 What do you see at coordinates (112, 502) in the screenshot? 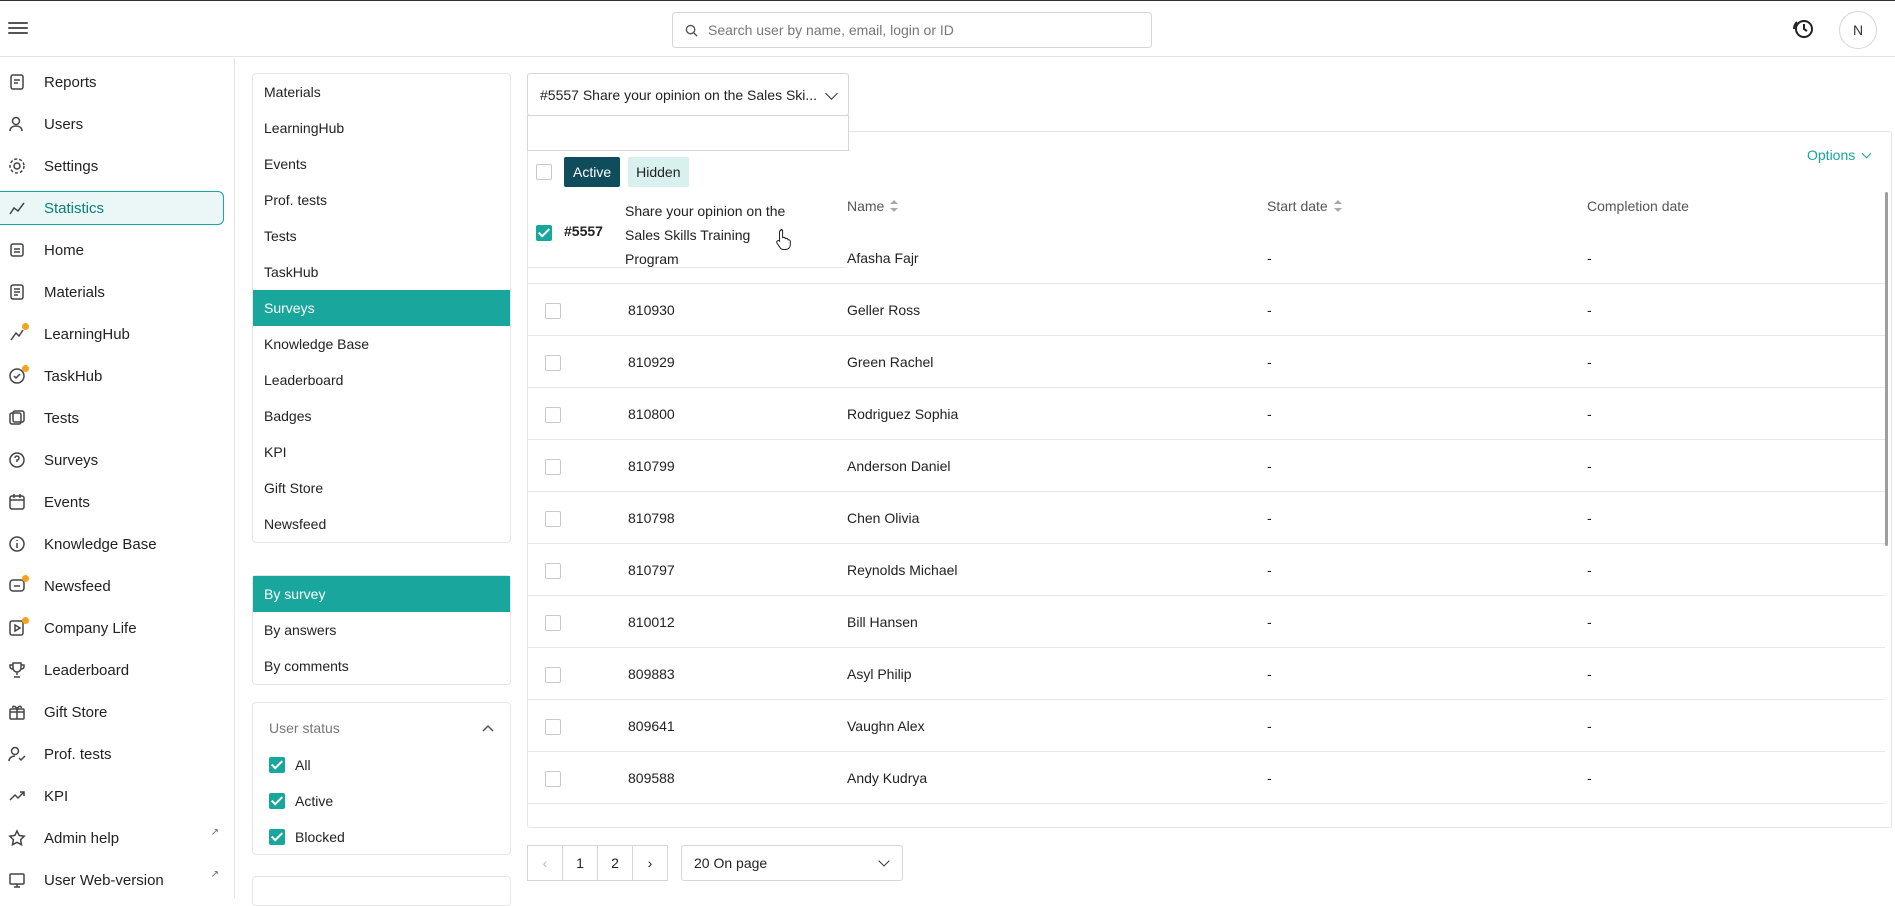
I see `sidebar-item-events: Events` at bounding box center [112, 502].